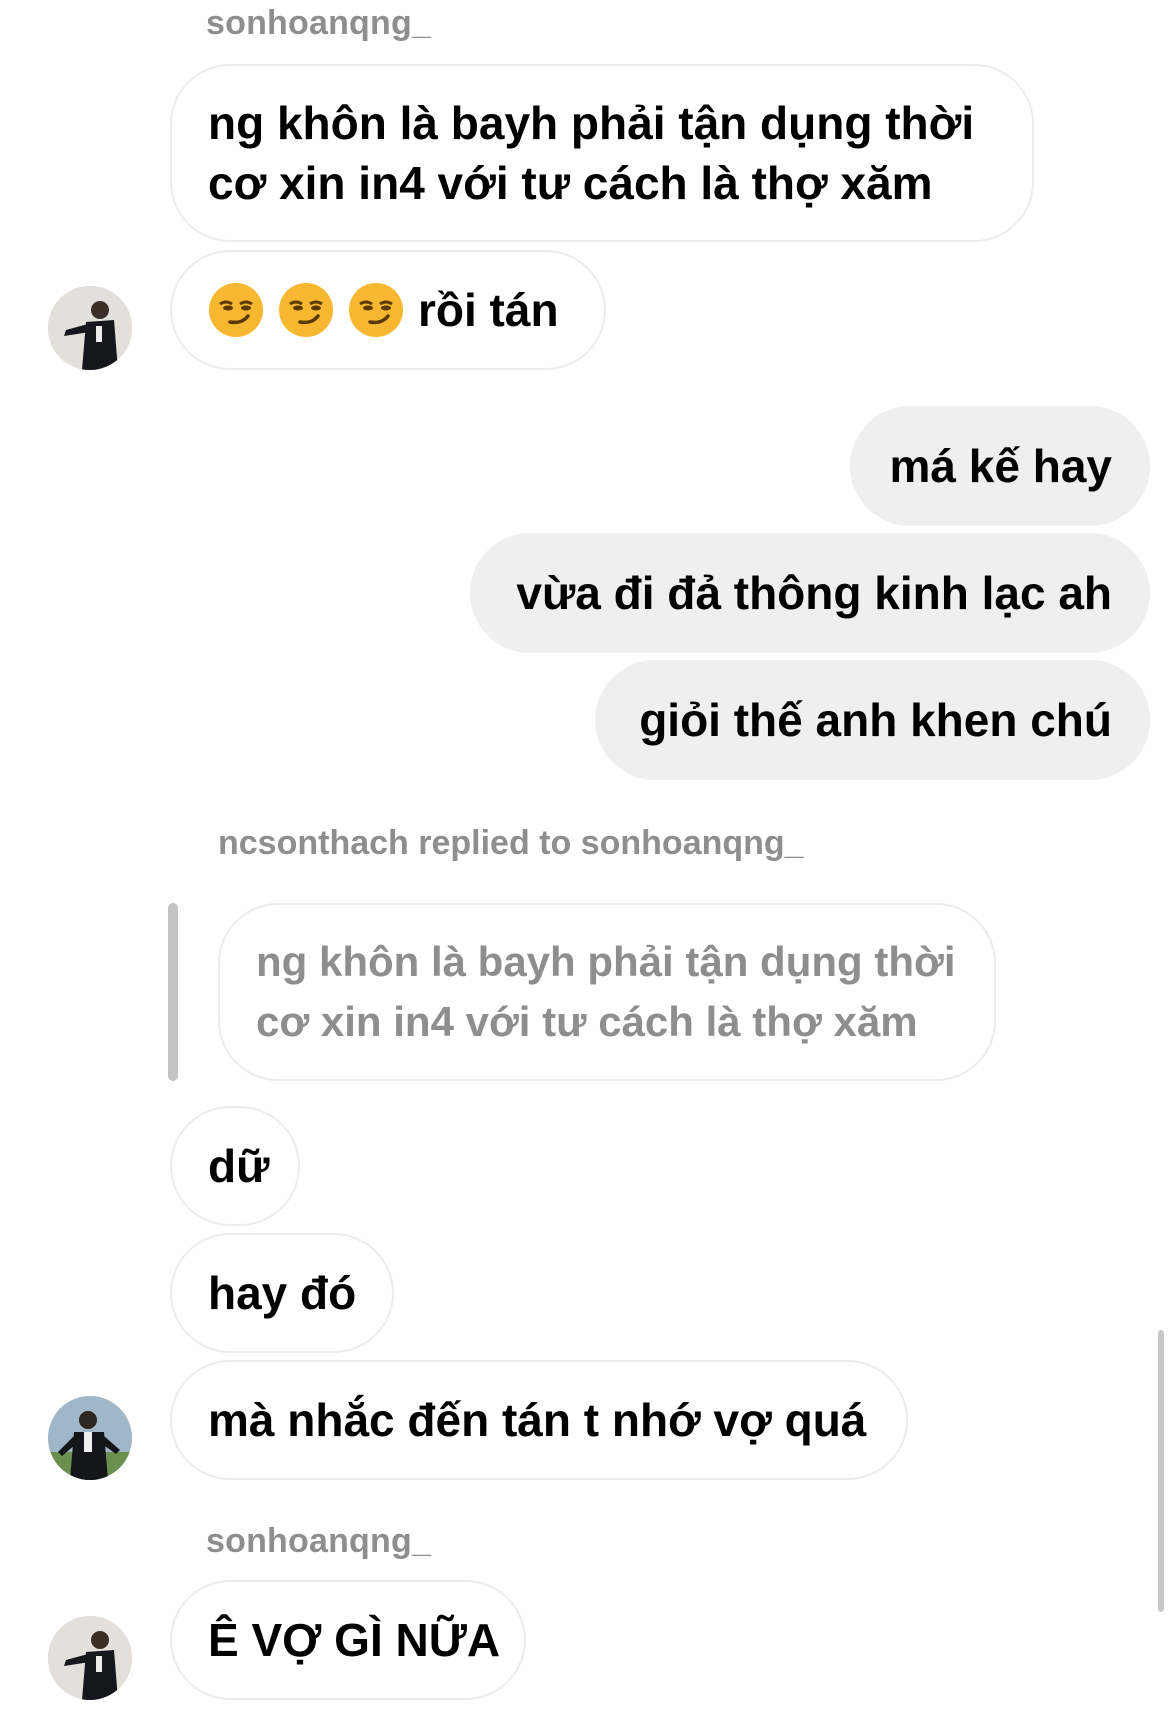  I want to click on incoming-message: mà nhắc đến tán t nhớ vợ quá, so click(539, 1420).